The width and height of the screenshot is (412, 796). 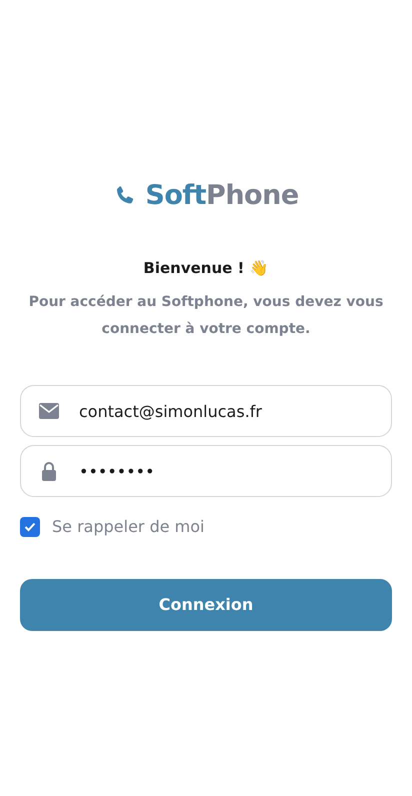 I want to click on check-icon, so click(x=30, y=527).